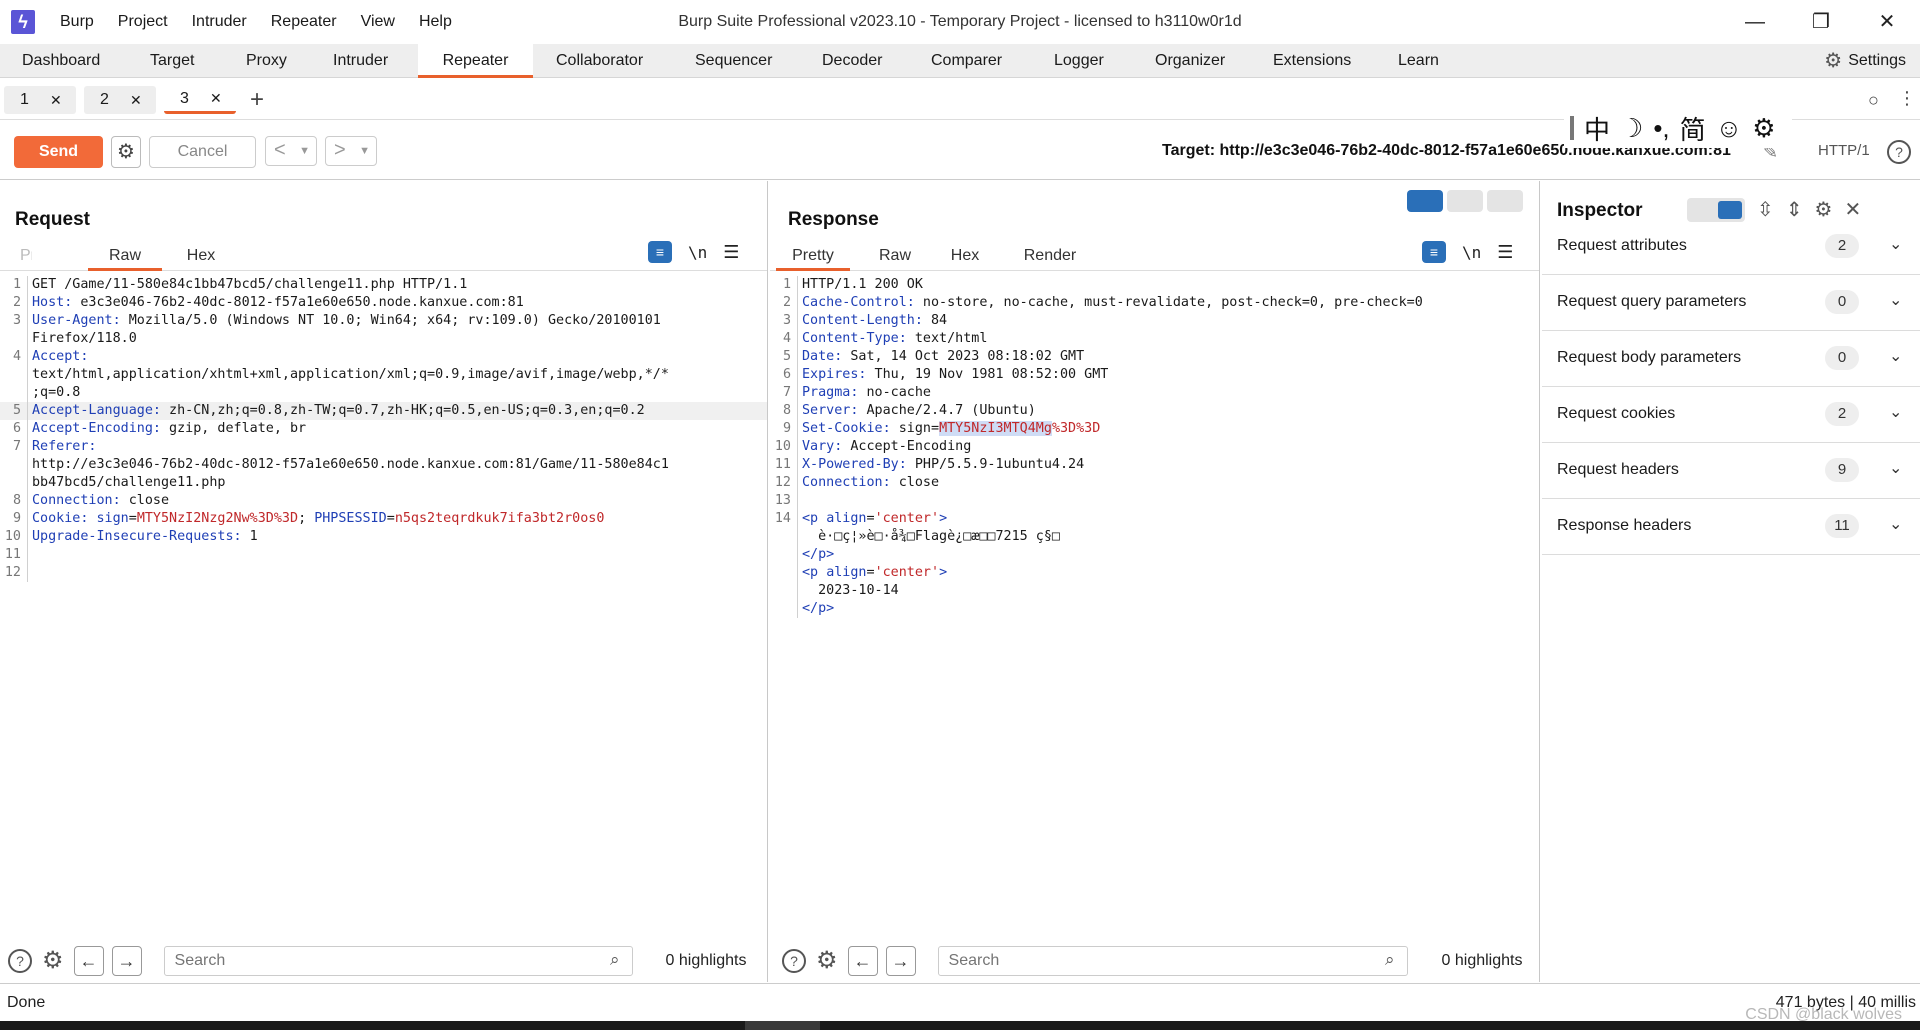 This screenshot has width=1920, height=1030. What do you see at coordinates (1755, 22) in the screenshot?
I see `minimize-icon: —` at bounding box center [1755, 22].